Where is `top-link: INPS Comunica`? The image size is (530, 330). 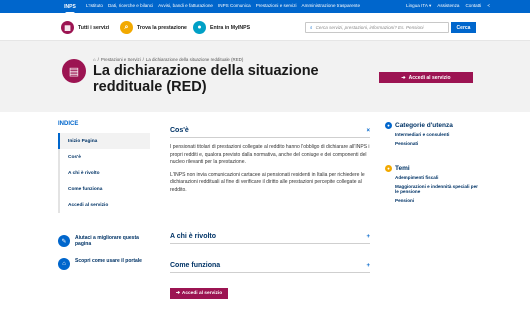
top-link: INPS Comunica is located at coordinates (234, 5).